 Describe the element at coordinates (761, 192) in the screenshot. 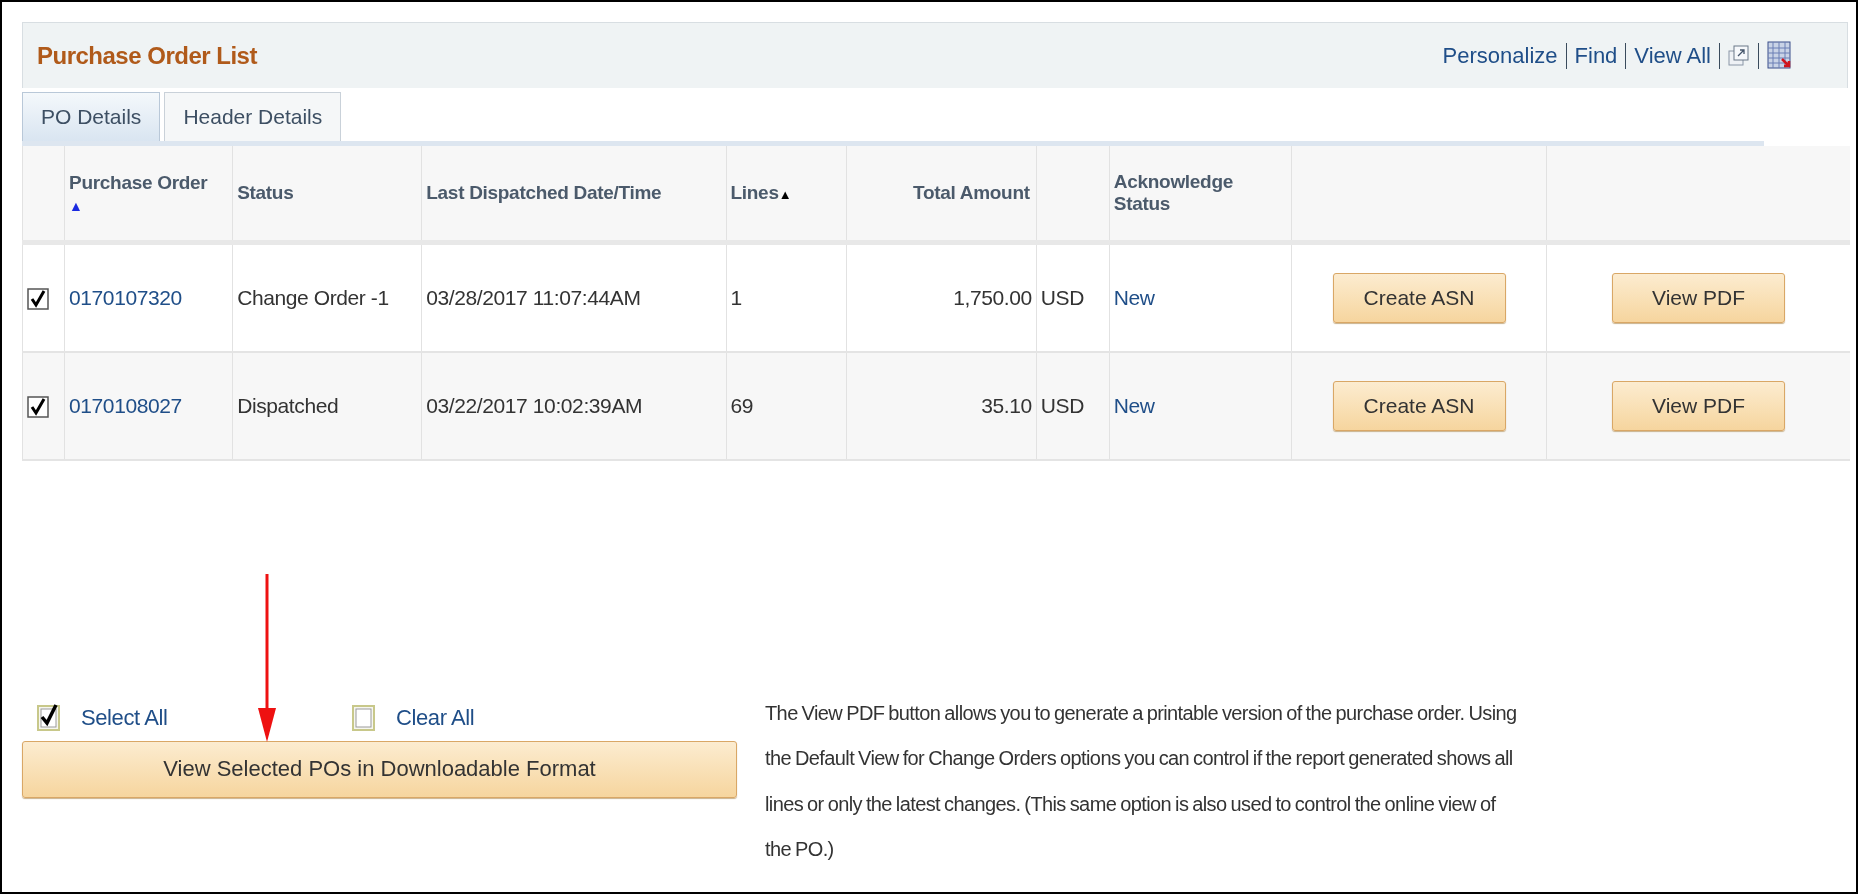

I see `column-header: Lines▲` at that location.